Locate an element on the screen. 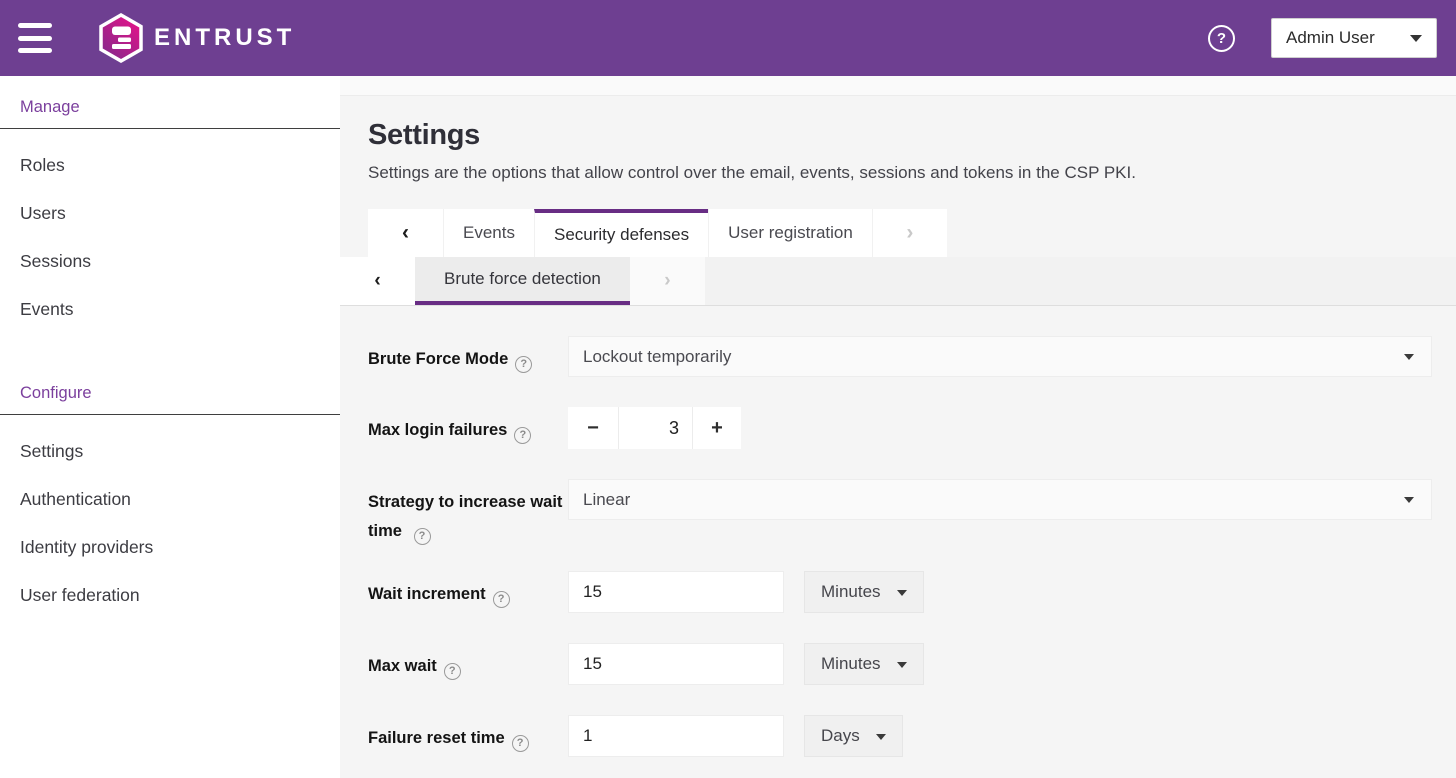 The height and width of the screenshot is (778, 1456). sidebar-item-user-federation: User federation is located at coordinates (170, 595).